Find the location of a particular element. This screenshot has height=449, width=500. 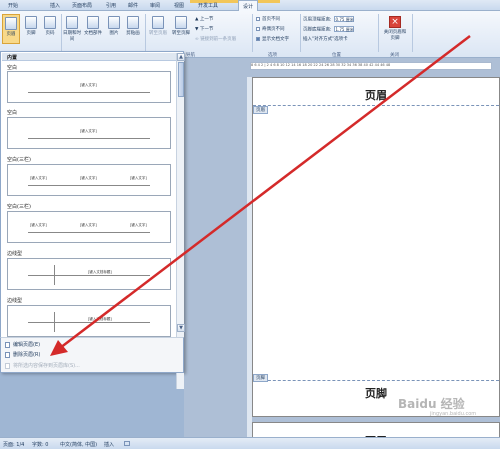

delete-header-menu-item: 删除页眉(R) is located at coordinates (22, 354).